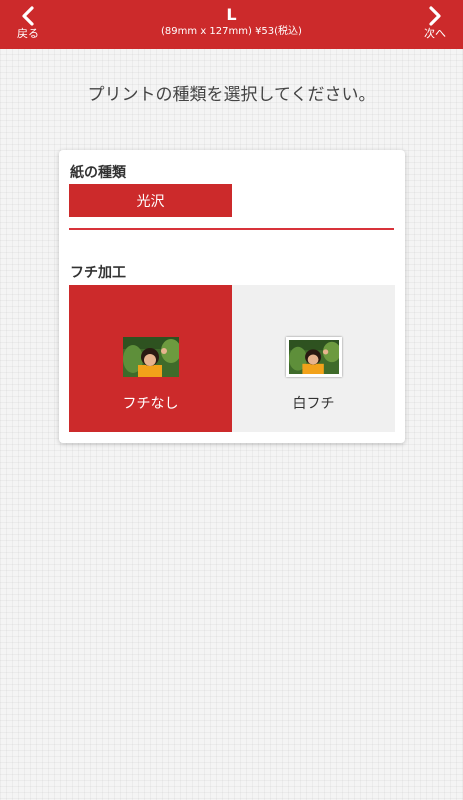  I want to click on border-option-white: 白フチ, so click(313, 358).